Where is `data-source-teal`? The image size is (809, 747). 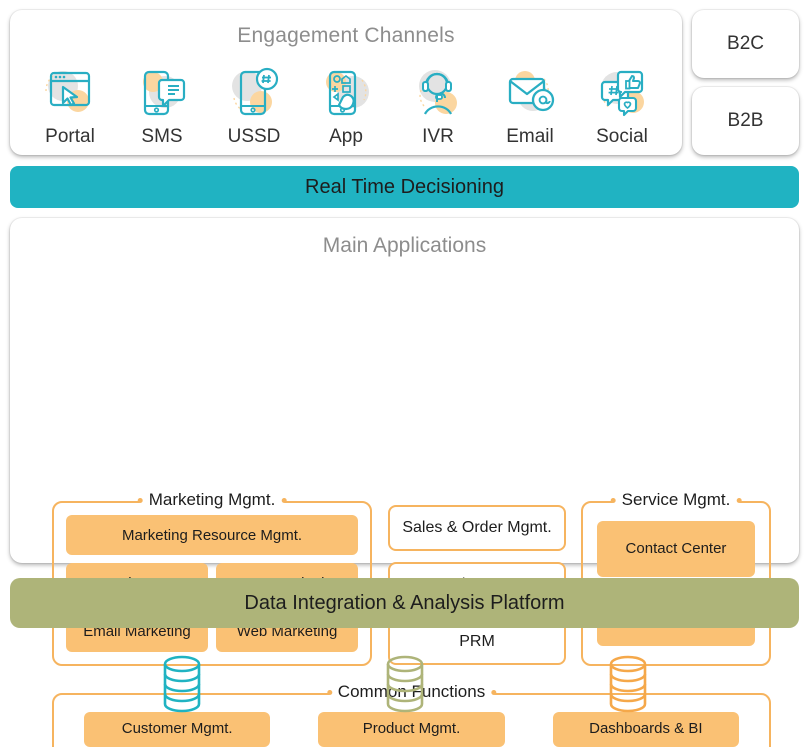 data-source-teal is located at coordinates (182, 686).